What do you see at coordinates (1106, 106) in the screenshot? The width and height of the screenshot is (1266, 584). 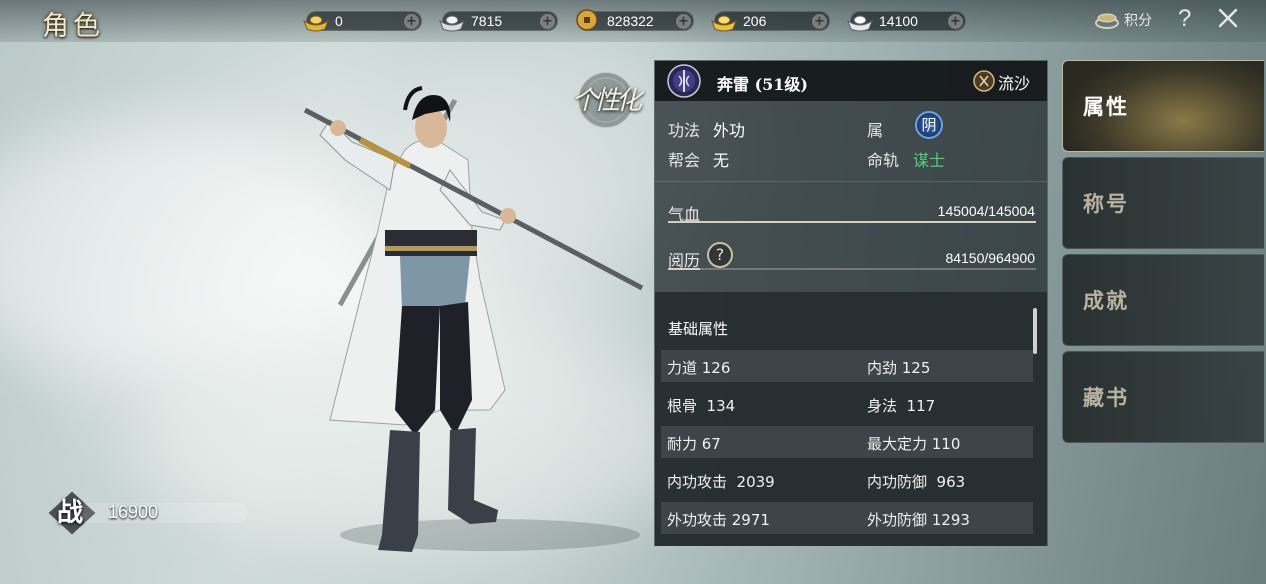 I see `tab-label: 属性` at bounding box center [1106, 106].